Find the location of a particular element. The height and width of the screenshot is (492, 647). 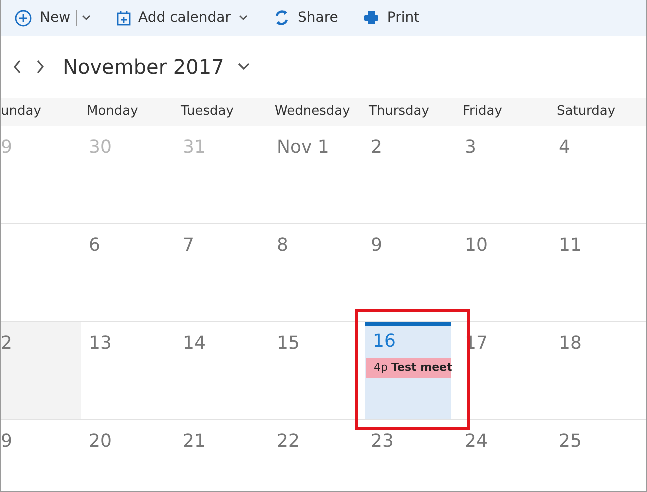

day-number: 14 is located at coordinates (194, 344).